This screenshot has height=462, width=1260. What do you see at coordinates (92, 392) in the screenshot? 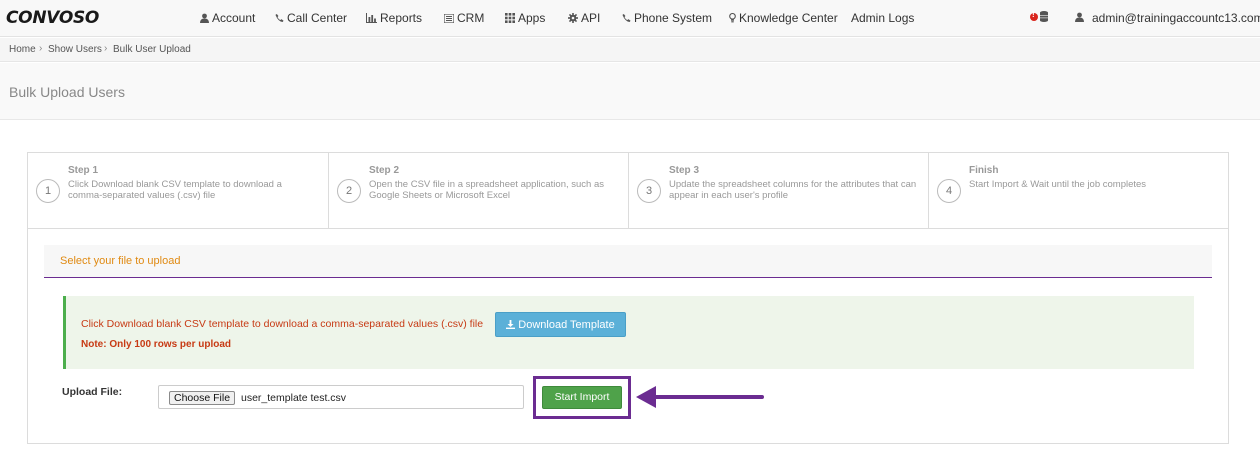
I see `upload-file-label: Upload File:` at bounding box center [92, 392].